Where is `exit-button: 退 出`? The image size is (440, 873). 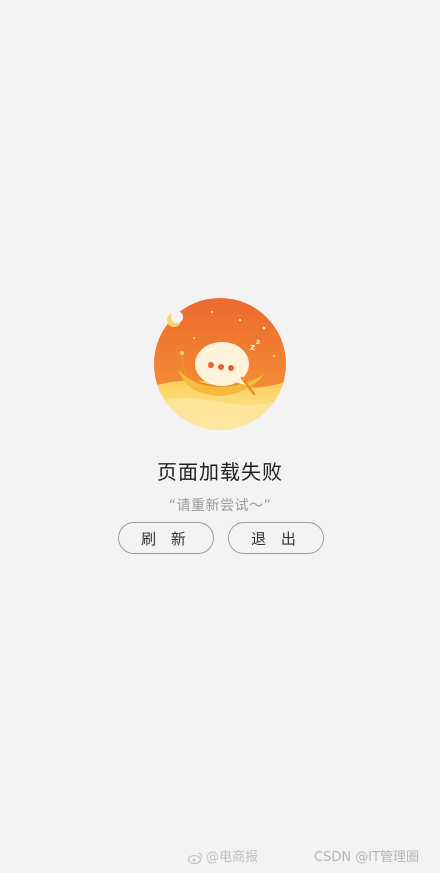 exit-button: 退 出 is located at coordinates (276, 538).